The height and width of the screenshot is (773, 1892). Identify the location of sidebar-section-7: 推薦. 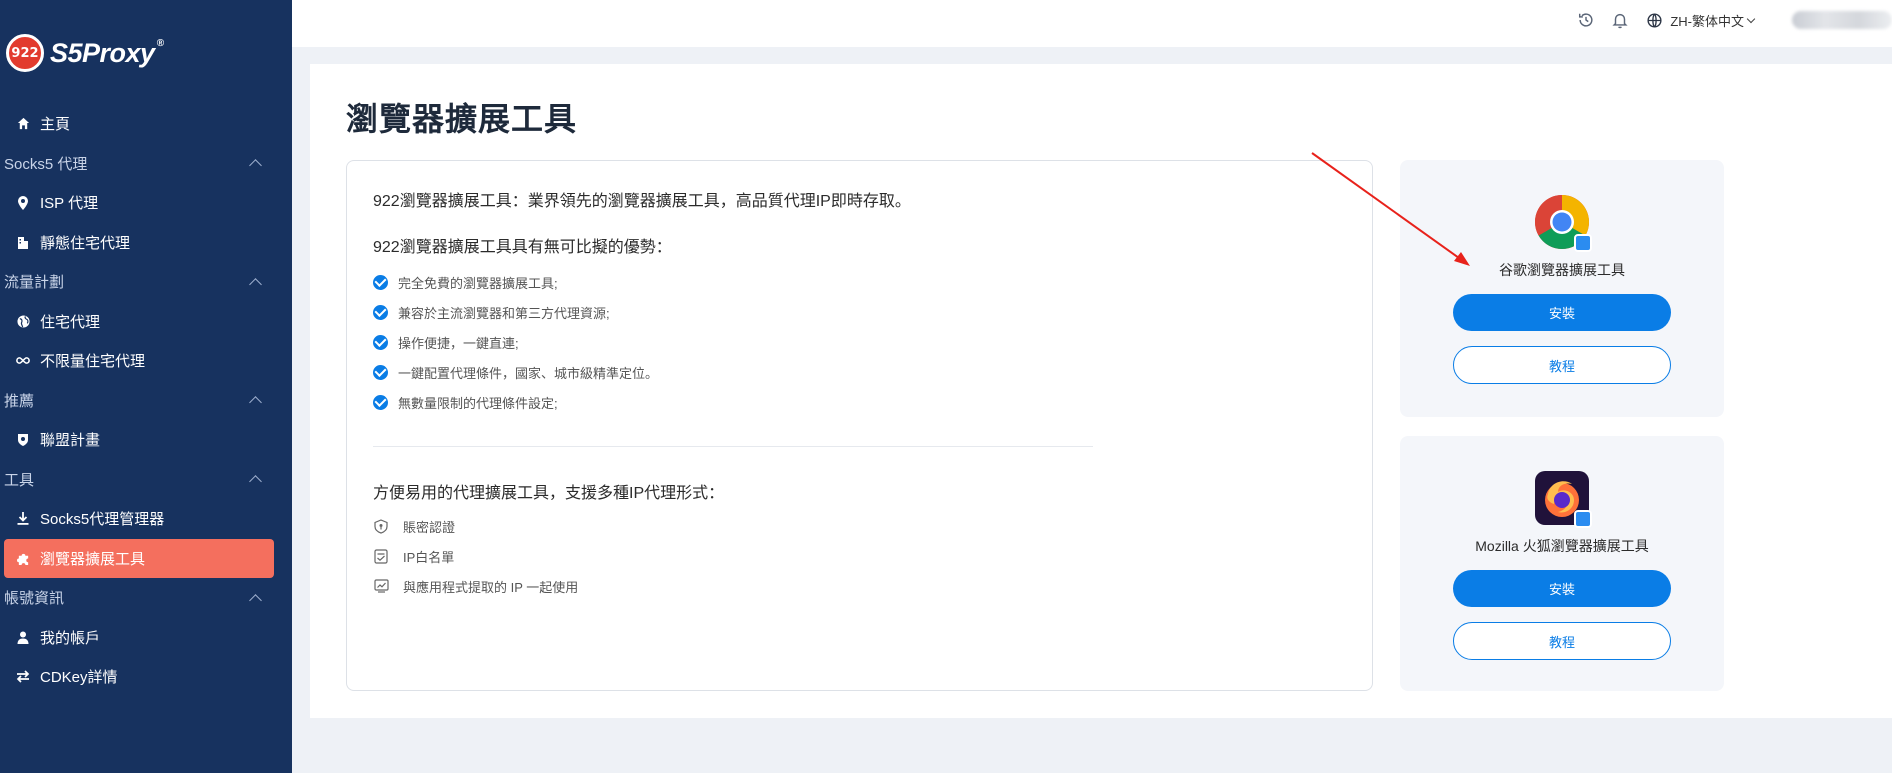
(146, 401).